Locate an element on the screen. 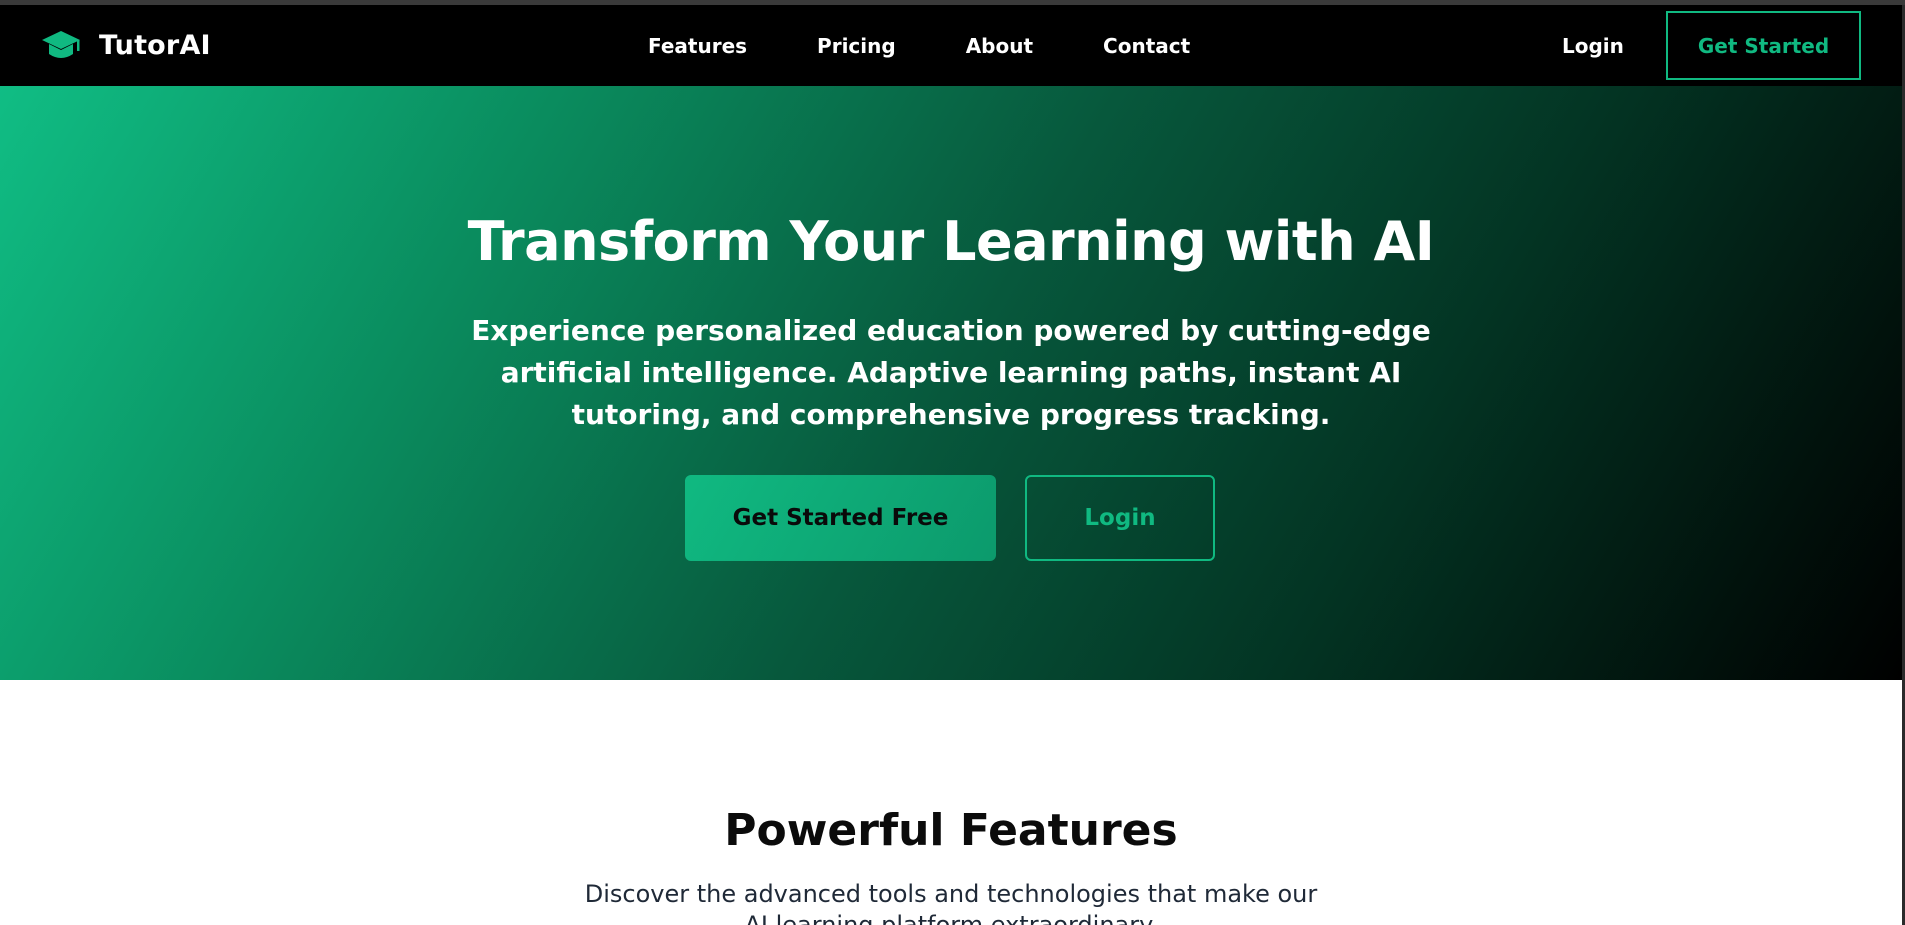  nav-link-about: About is located at coordinates (999, 46).